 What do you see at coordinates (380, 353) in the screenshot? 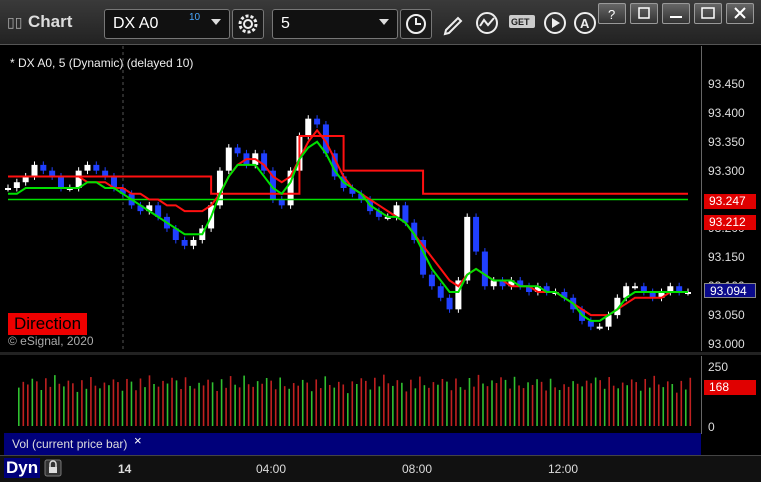
I see `pane-separator` at bounding box center [380, 353].